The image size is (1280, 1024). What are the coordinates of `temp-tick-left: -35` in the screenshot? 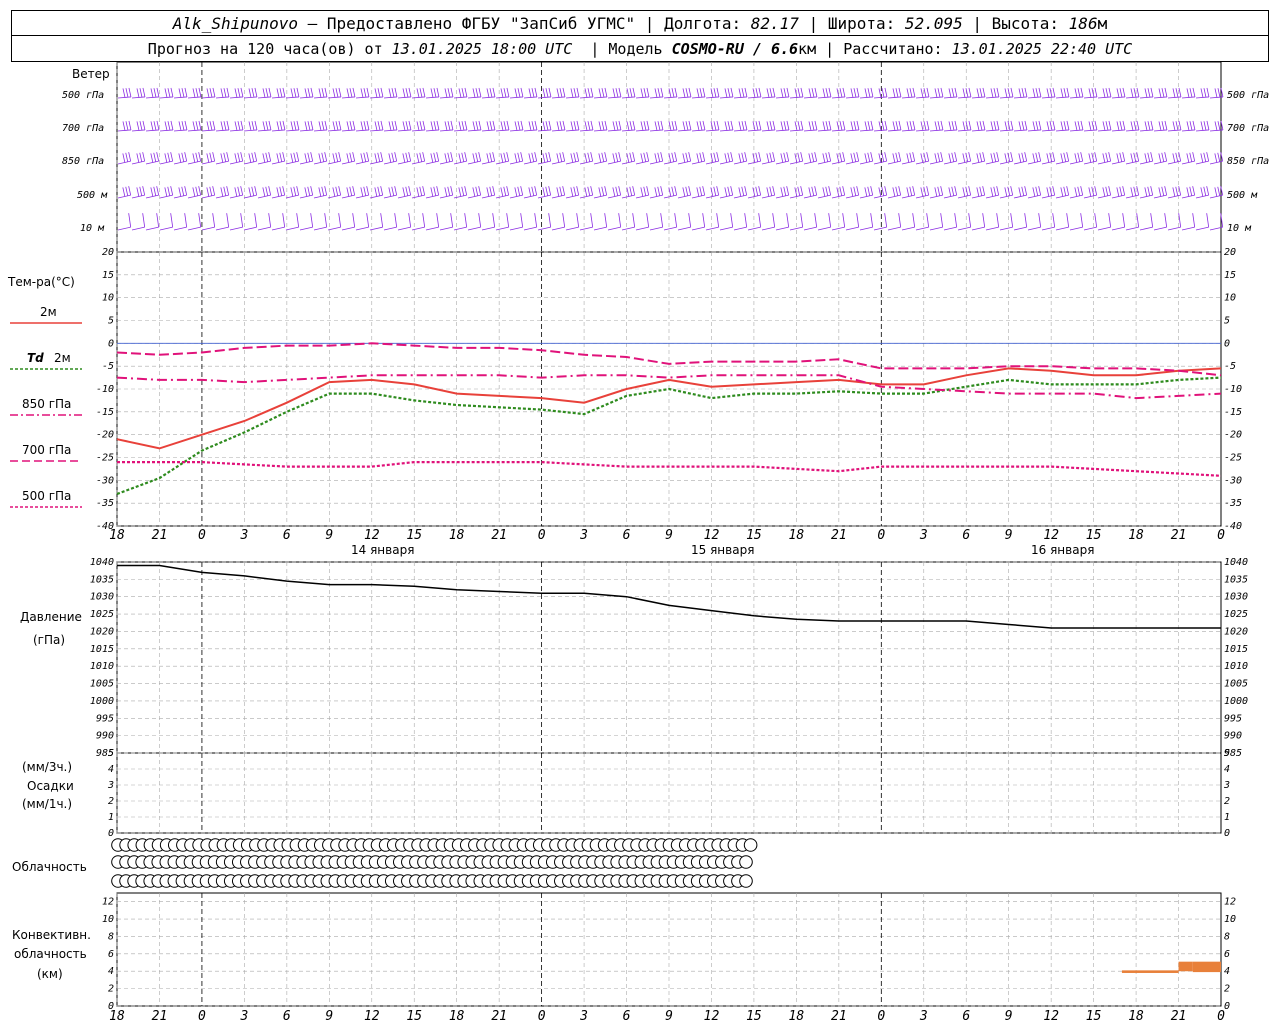 It's located at (105, 503).